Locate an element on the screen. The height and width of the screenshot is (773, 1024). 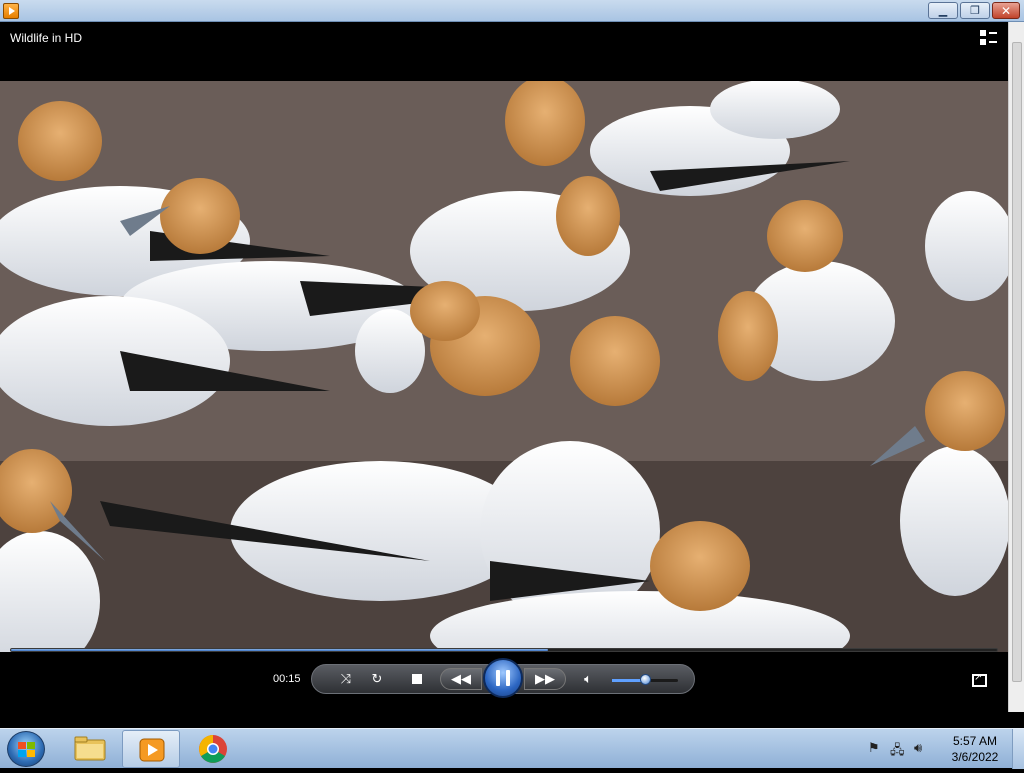
clock-time: 5:57 AM is located at coordinates (975, 741).